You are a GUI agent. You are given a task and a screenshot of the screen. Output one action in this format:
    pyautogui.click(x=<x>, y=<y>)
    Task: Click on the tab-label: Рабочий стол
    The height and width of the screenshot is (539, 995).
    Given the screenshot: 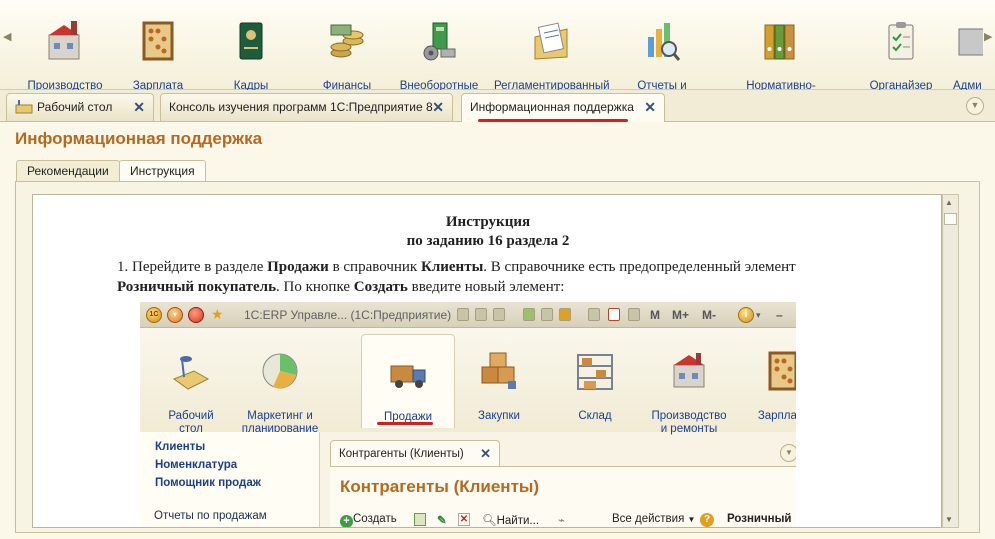 What is the action you would take?
    pyautogui.click(x=75, y=107)
    